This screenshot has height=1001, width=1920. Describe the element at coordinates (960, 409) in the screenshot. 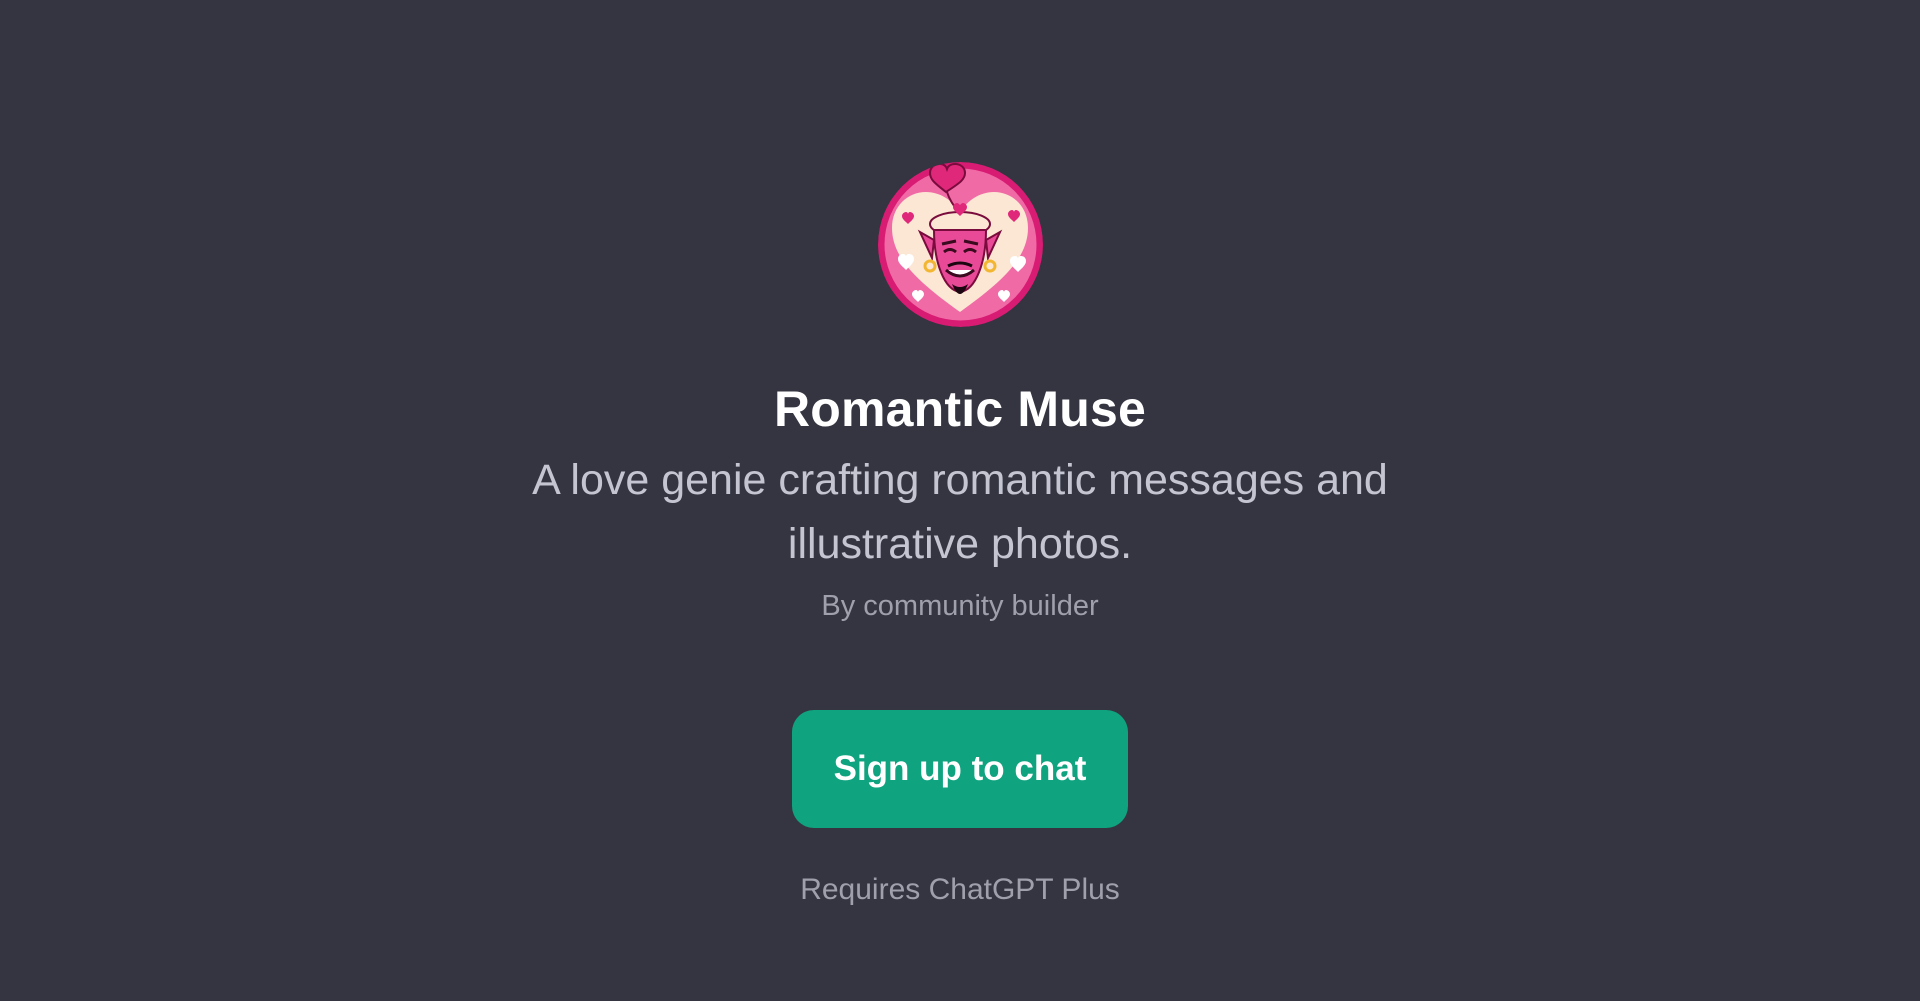

I see `gpt-title: Romantic Muse` at that location.